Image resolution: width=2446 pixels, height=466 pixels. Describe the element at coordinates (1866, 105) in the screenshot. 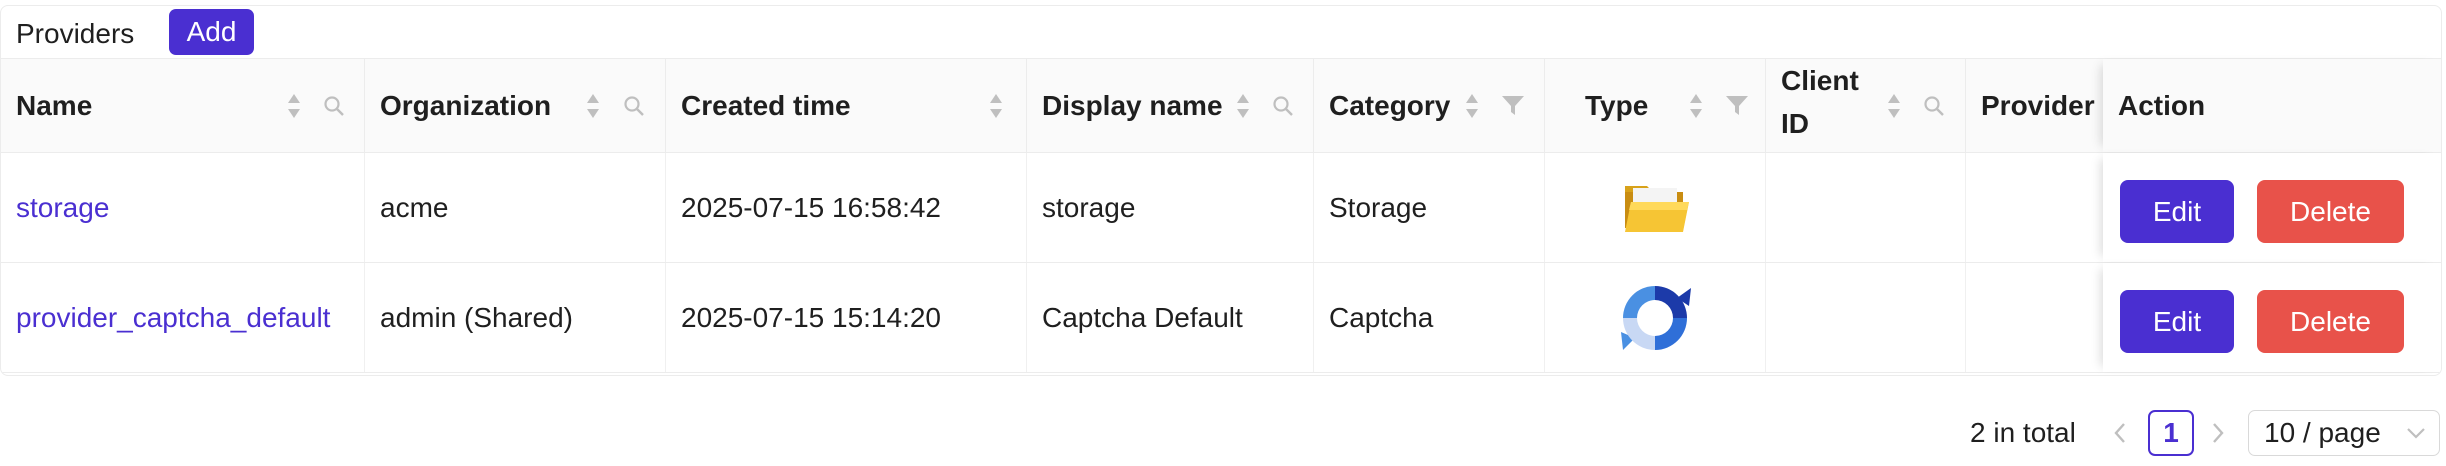

I see `column-header-client-id: Client ID` at that location.